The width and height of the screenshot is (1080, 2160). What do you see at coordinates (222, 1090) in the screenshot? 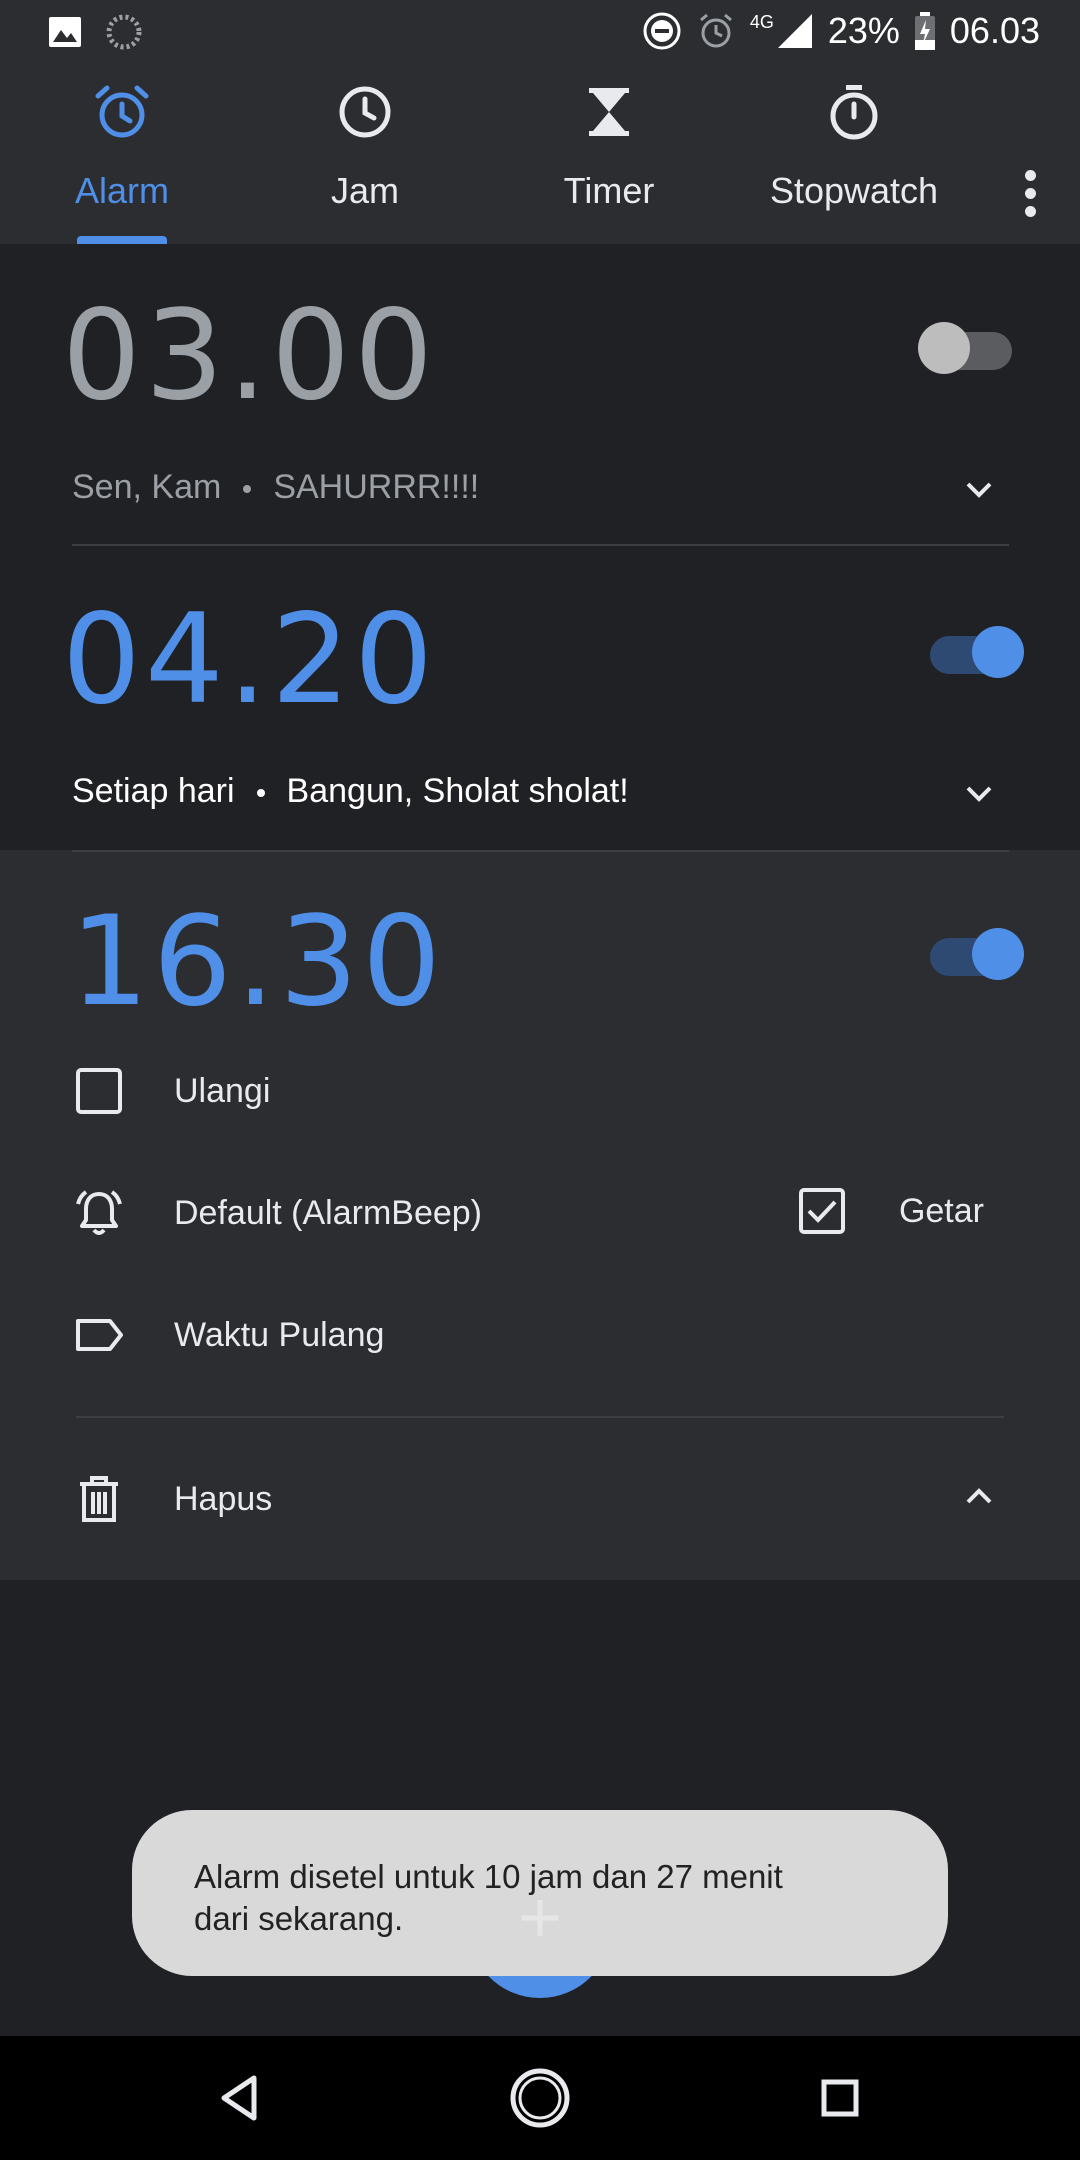
I see `repeat-label: Ulangi` at bounding box center [222, 1090].